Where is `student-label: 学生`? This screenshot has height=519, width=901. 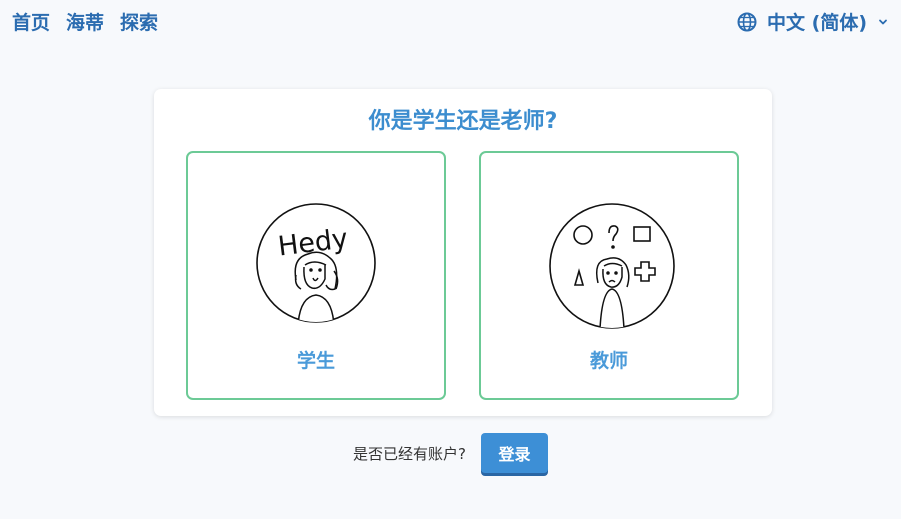 student-label: 学生 is located at coordinates (315, 361).